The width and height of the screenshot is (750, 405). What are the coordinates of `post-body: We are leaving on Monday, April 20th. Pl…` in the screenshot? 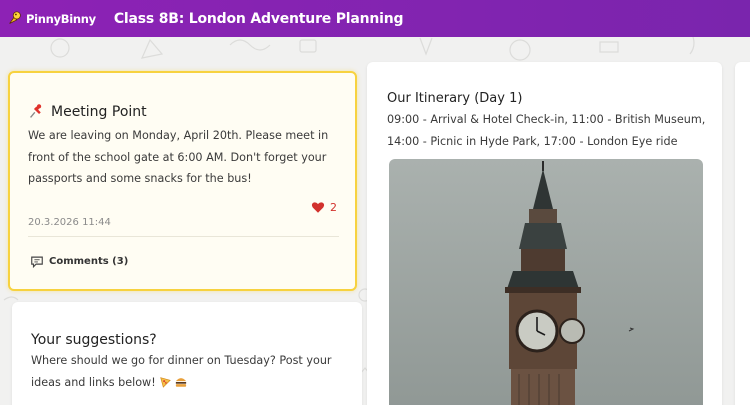 It's located at (178, 157).